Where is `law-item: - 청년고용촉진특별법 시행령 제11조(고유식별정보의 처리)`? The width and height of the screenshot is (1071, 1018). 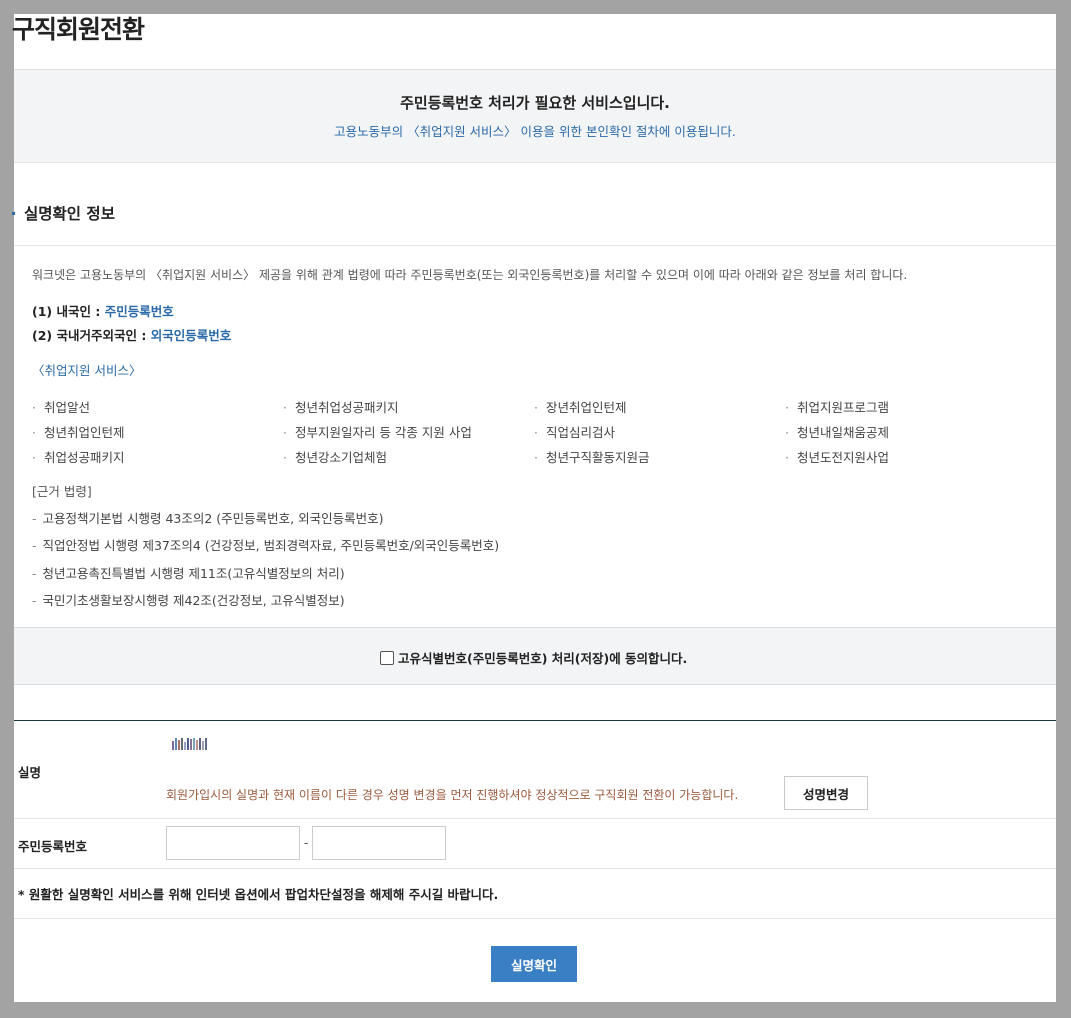
law-item: - 청년고용촉진특별법 시행령 제11조(고유식별정보의 처리) is located at coordinates (188, 573).